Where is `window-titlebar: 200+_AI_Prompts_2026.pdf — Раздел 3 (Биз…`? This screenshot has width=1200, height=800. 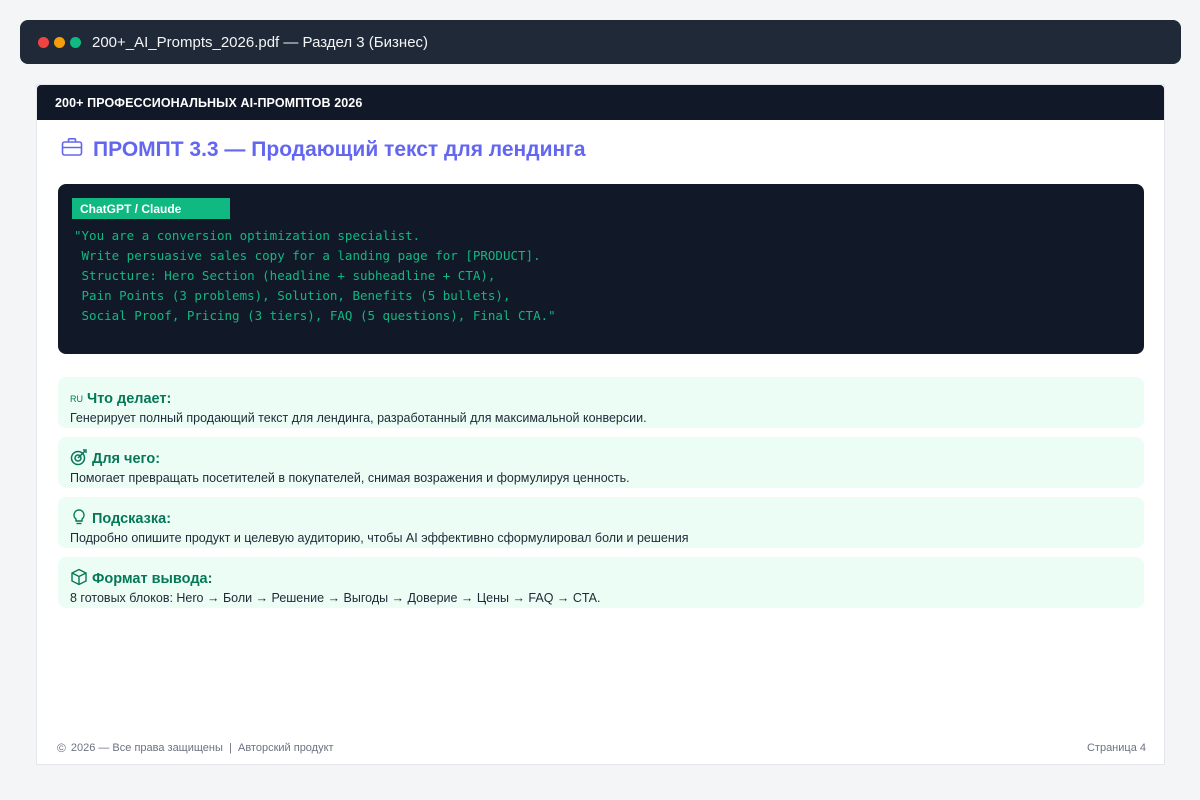 window-titlebar: 200+_AI_Prompts_2026.pdf — Раздел 3 (Биз… is located at coordinates (600, 42).